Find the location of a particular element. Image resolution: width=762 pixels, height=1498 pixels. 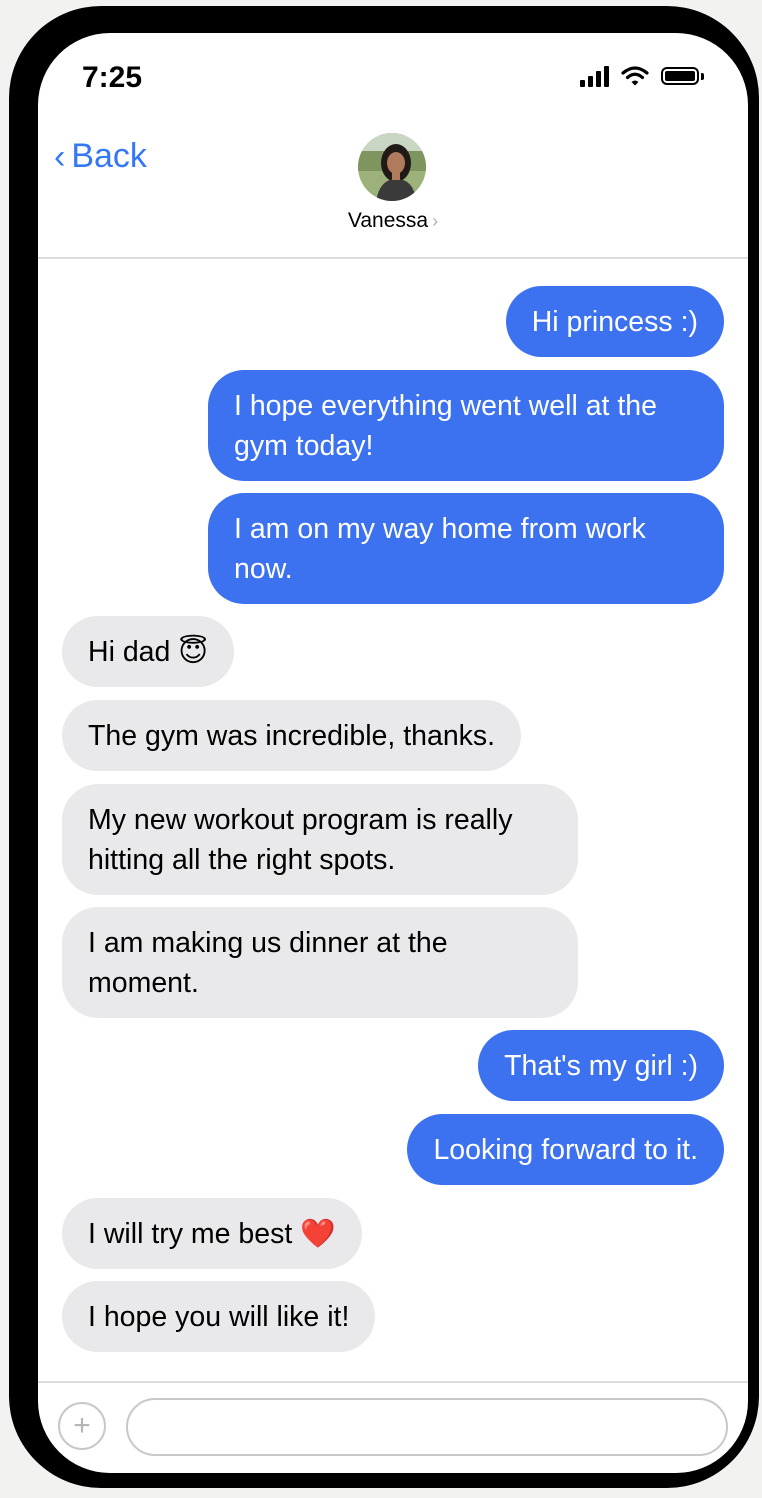

message-text: I will try me best ❤️ is located at coordinates (212, 1233).